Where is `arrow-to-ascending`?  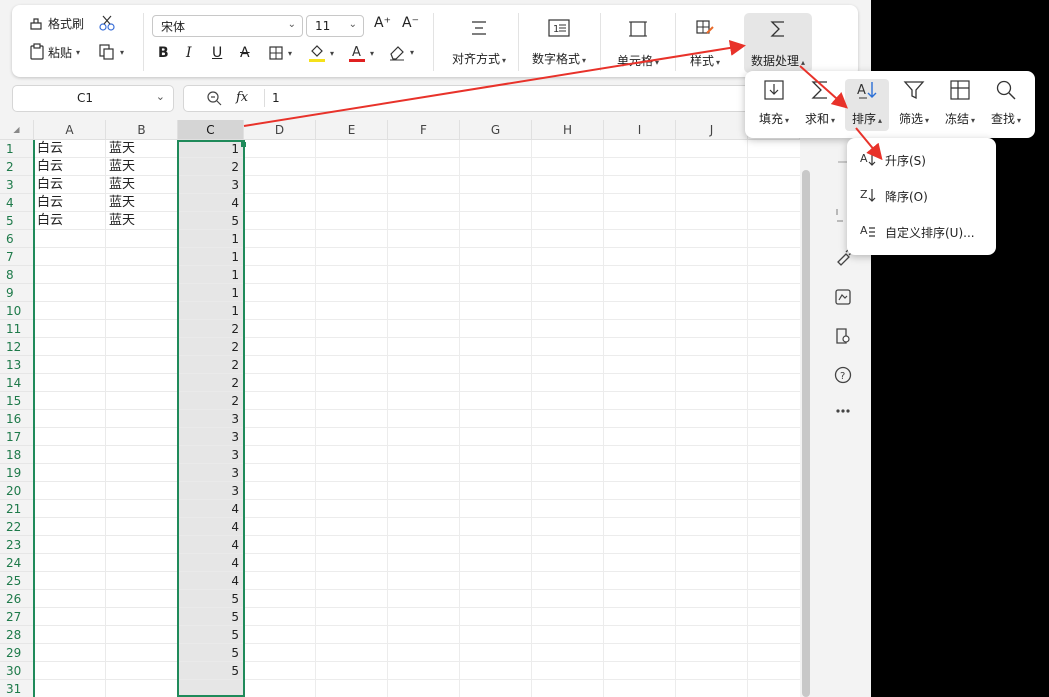
arrow-to-ascending is located at coordinates (869, 144).